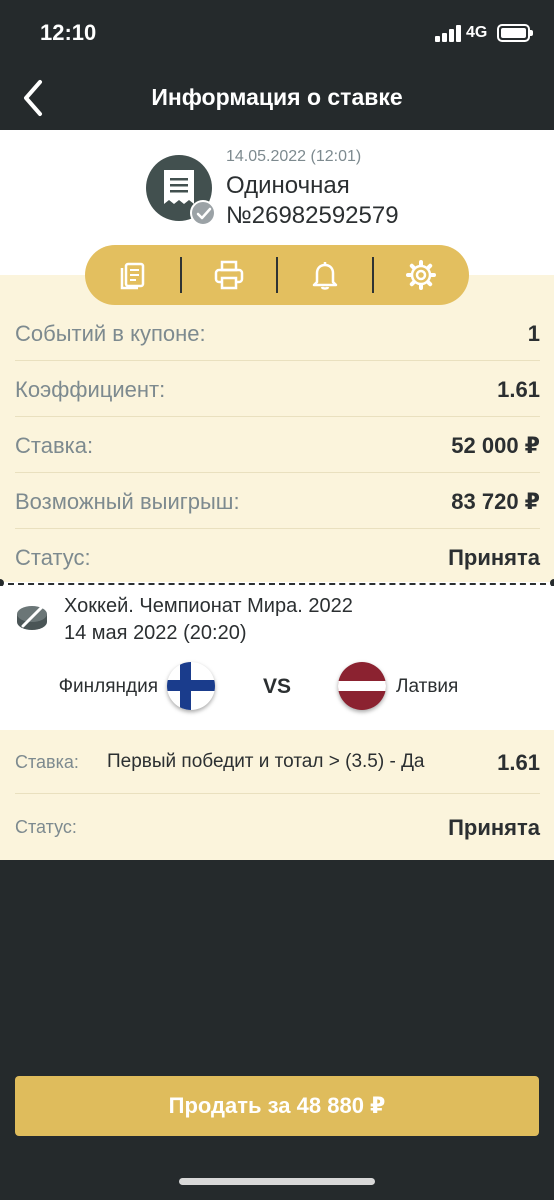 The image size is (554, 1200). Describe the element at coordinates (276, 686) in the screenshot. I see `versus-label: VS` at that location.